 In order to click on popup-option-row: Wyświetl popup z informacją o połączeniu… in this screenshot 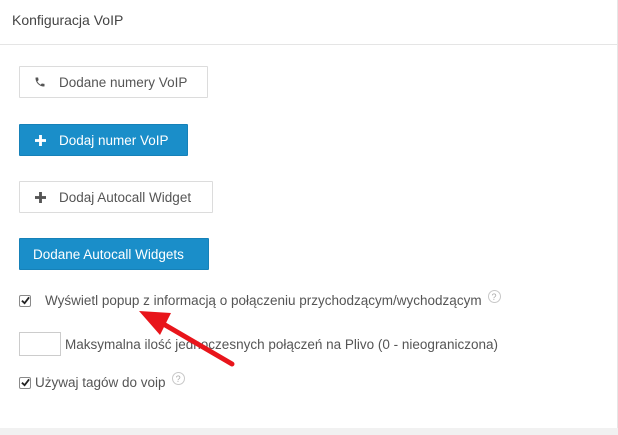, I will do `click(260, 299)`.